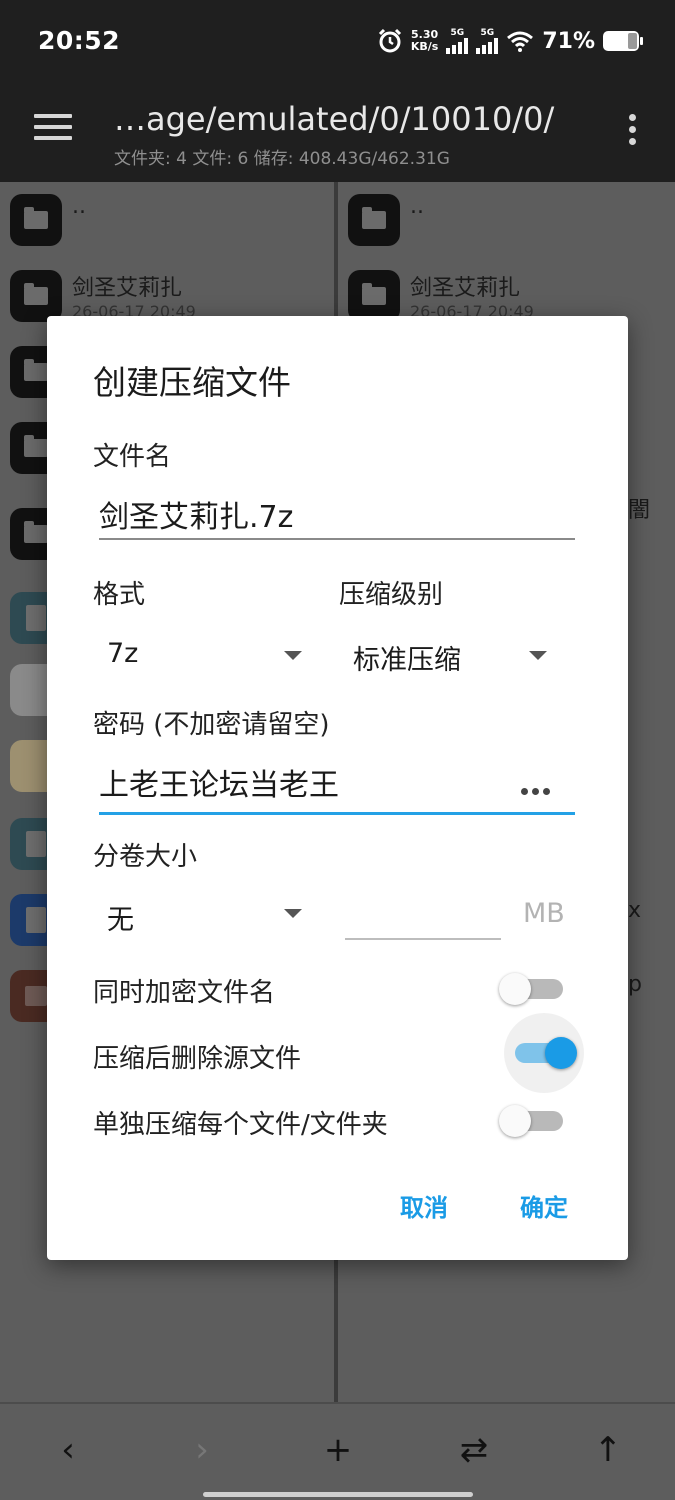 This screenshot has width=675, height=1500. Describe the element at coordinates (119, 595) in the screenshot. I see `format-label: 格式` at that location.